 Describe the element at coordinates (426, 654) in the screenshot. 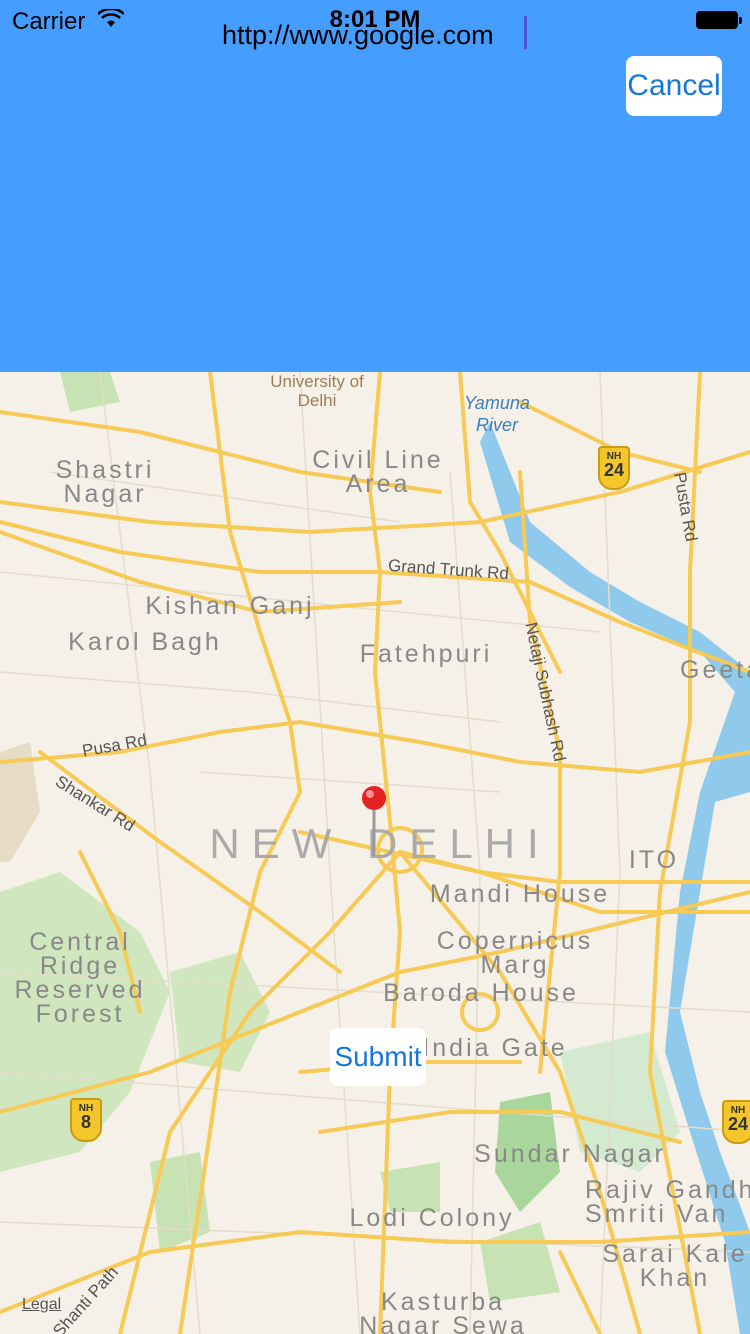

I see `area-label: Fatehpuri` at that location.